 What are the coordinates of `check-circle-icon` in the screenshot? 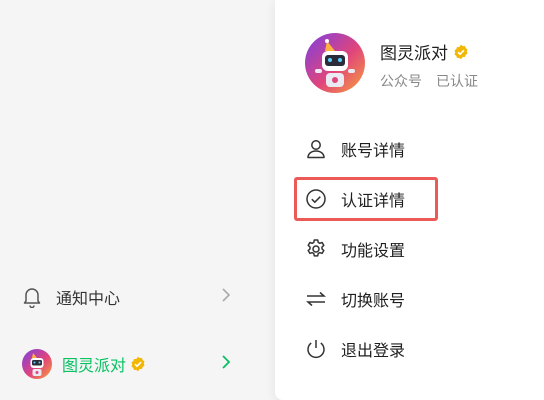 It's located at (316, 199).